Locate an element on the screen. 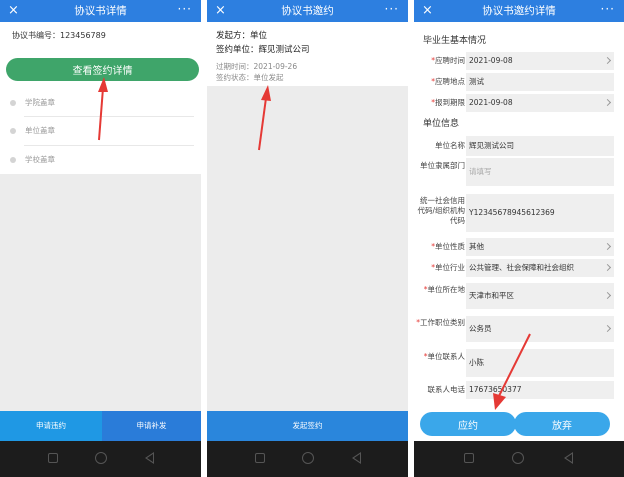 Image resolution: width=624 pixels, height=477 pixels. page-title: 协议书邀约 is located at coordinates (307, 11).